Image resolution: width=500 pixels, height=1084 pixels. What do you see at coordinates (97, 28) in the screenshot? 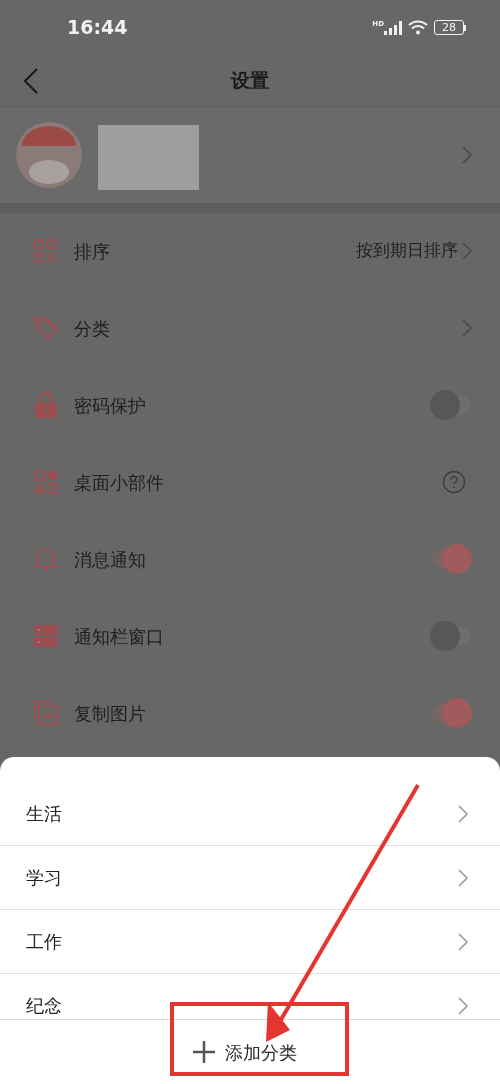
I see `status-time: 16:44` at bounding box center [97, 28].